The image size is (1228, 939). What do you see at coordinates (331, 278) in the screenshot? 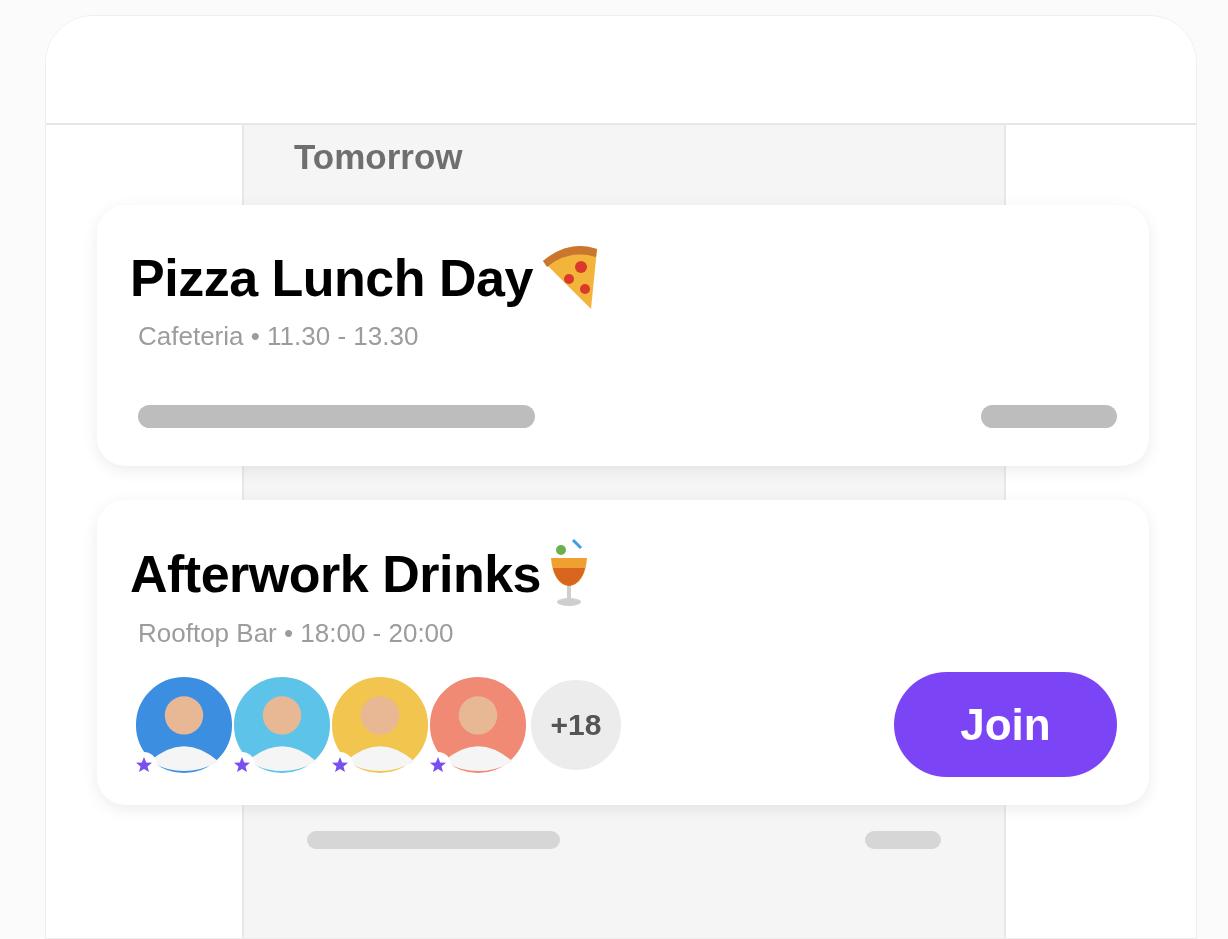
I see `event-title: Pizza Lunch Day` at bounding box center [331, 278].